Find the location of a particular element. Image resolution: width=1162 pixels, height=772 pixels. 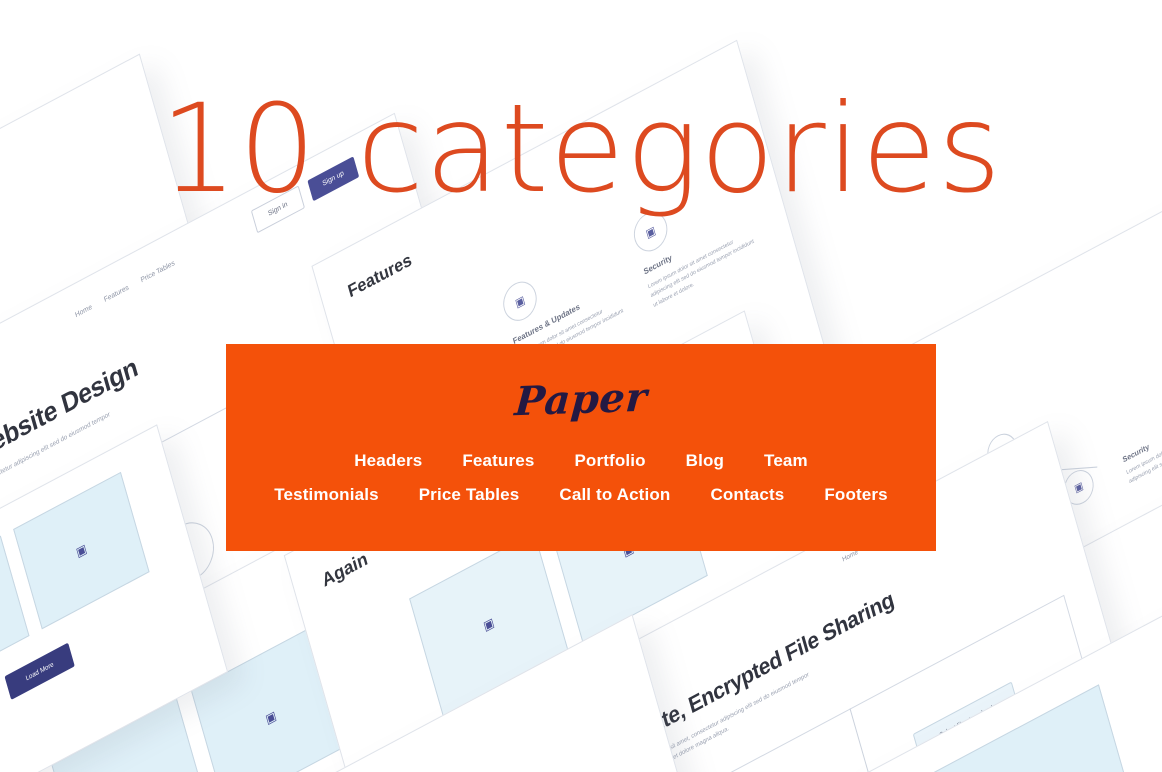

category-nav-row-one: Headers Features Portfolio Blog Team is located at coordinates (581, 461).